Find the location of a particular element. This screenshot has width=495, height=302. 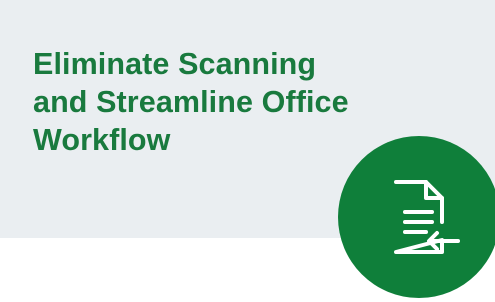

feature-card-title-line-1: Eliminate Scanning is located at coordinates (175, 64).